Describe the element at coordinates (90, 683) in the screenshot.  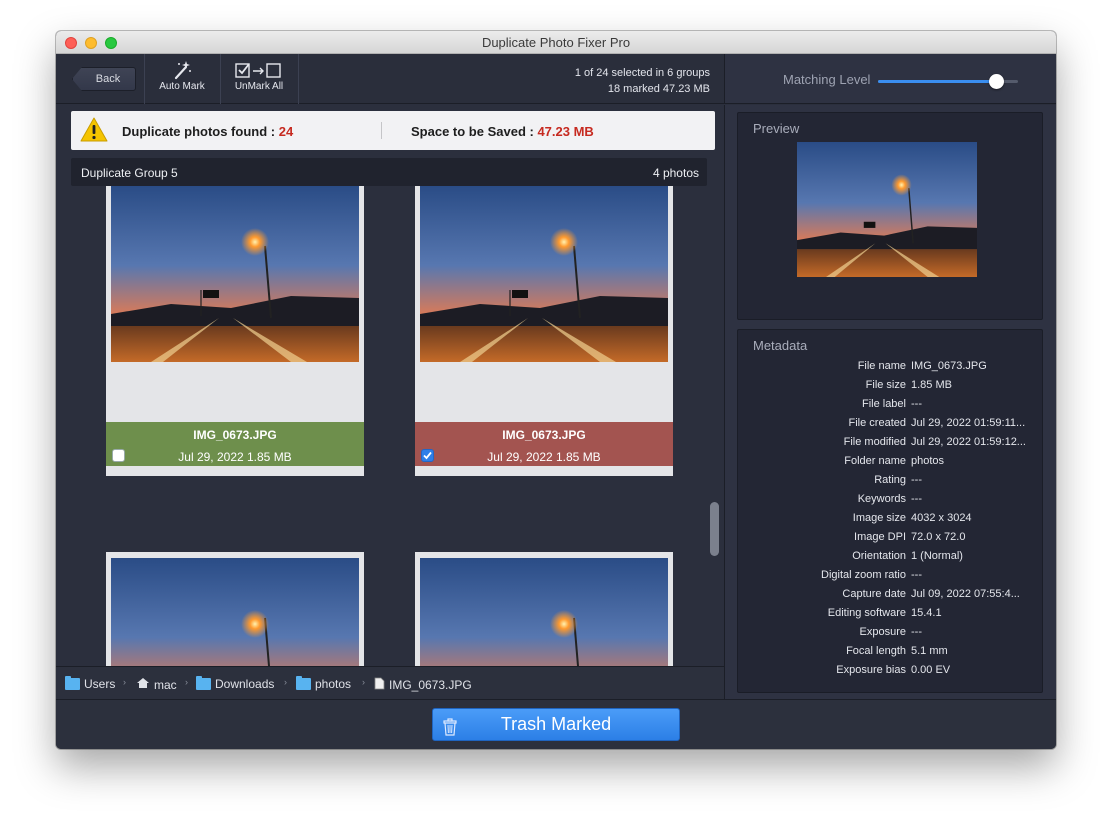
I see `breadcrumb-users: Users` at that location.